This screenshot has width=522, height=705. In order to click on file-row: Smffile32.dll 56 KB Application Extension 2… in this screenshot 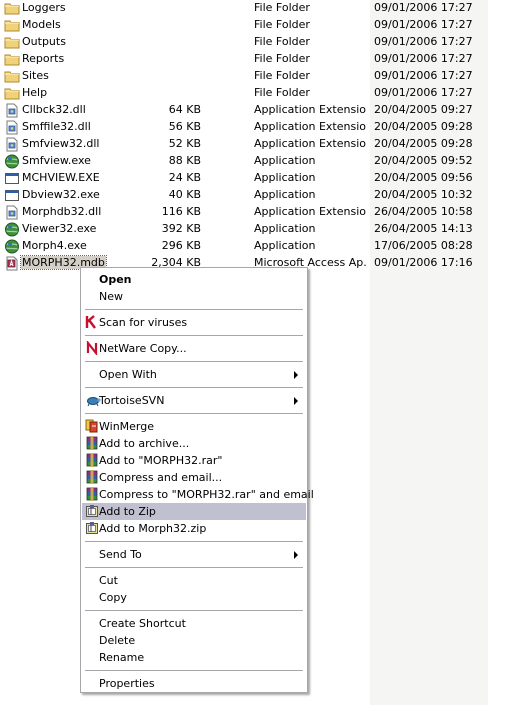, I will do `click(240, 127)`.